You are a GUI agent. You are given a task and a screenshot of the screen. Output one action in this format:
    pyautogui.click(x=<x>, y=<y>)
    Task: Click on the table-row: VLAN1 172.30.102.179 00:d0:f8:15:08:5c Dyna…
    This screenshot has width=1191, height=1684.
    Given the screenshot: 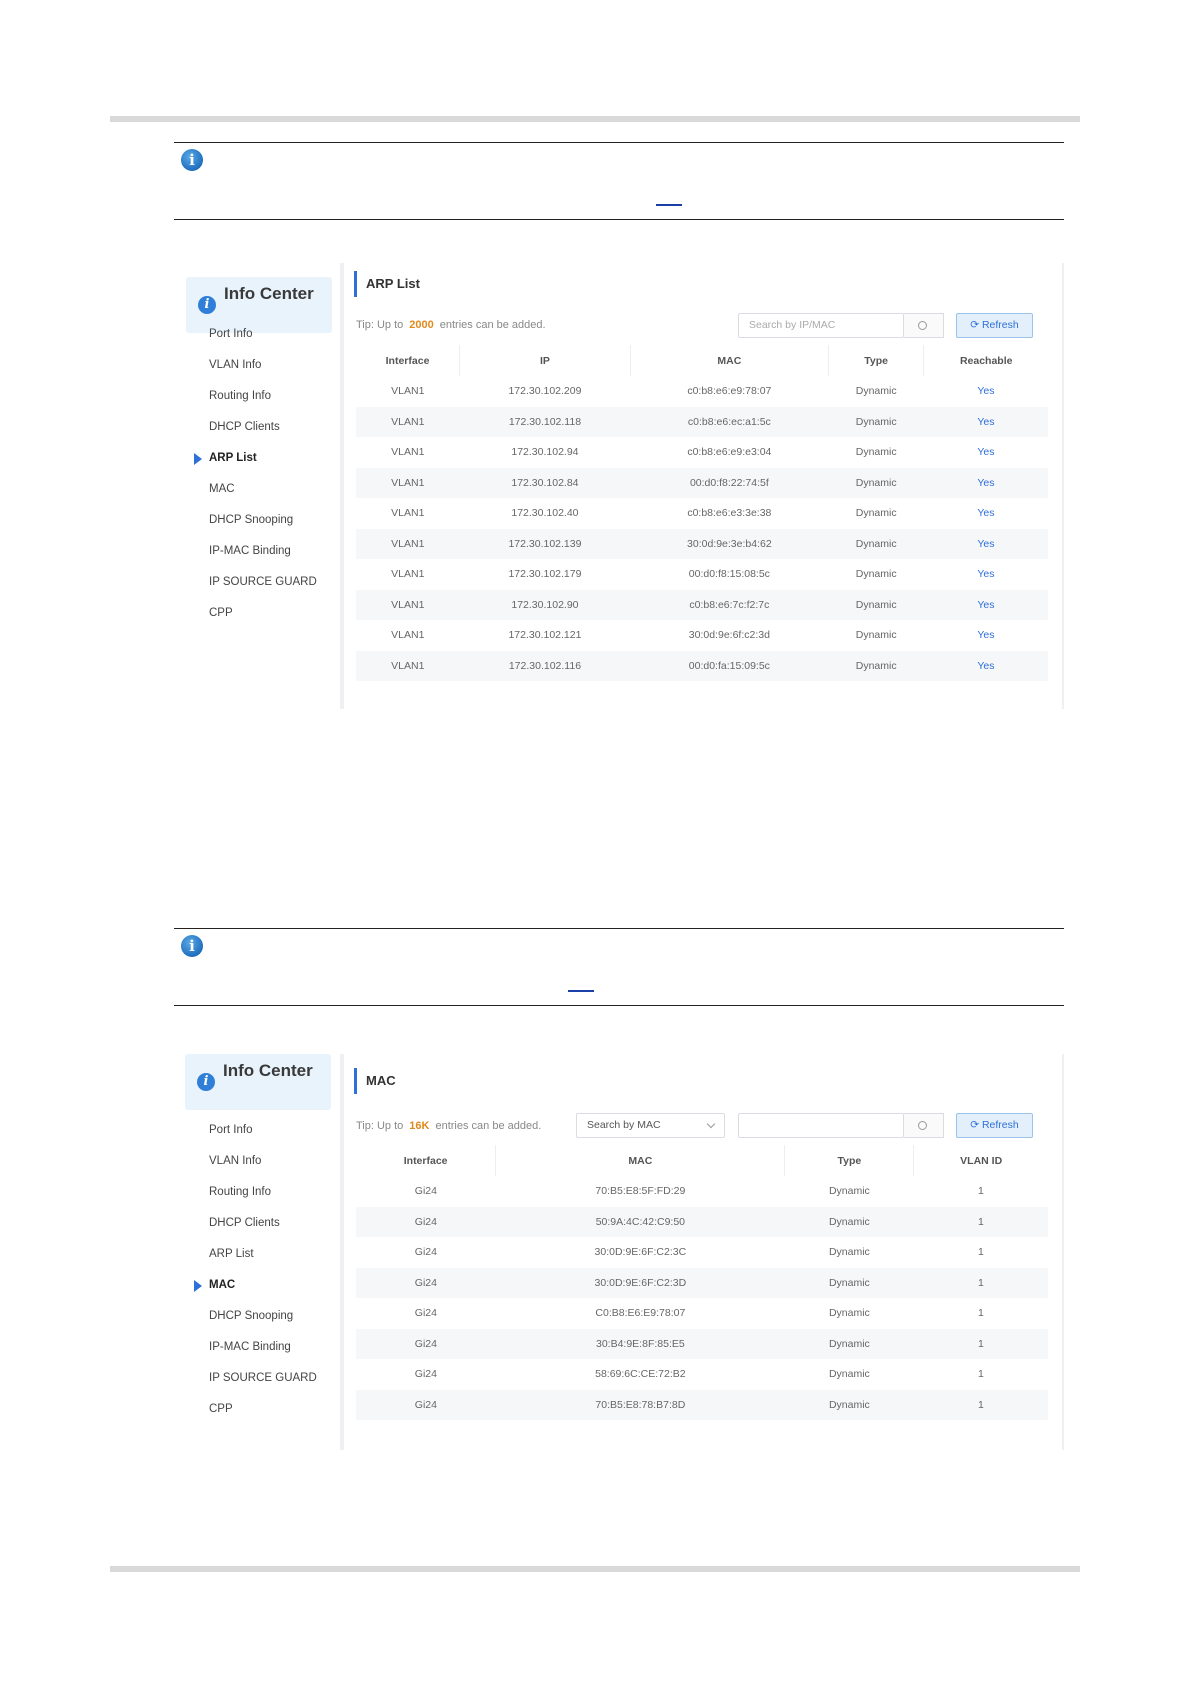 What is the action you would take?
    pyautogui.click(x=702, y=574)
    